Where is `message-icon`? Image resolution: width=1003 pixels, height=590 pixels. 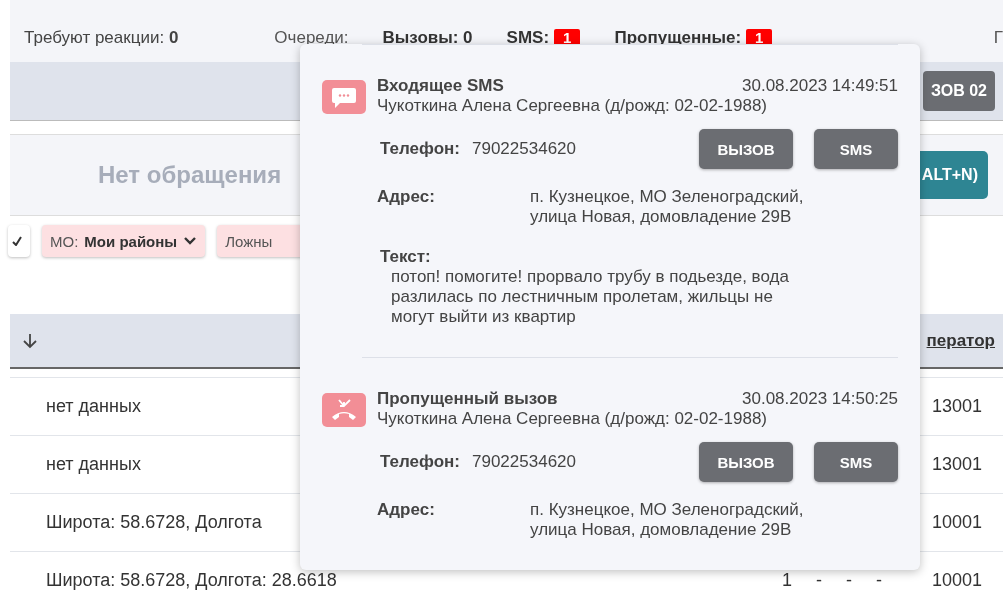
message-icon is located at coordinates (344, 97).